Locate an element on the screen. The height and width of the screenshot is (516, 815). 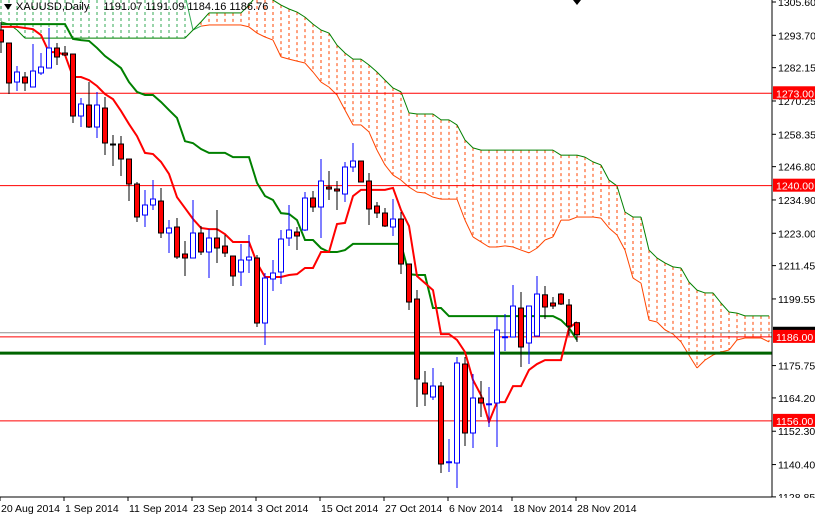
chart-shift-marker-icon is located at coordinates (577, 2).